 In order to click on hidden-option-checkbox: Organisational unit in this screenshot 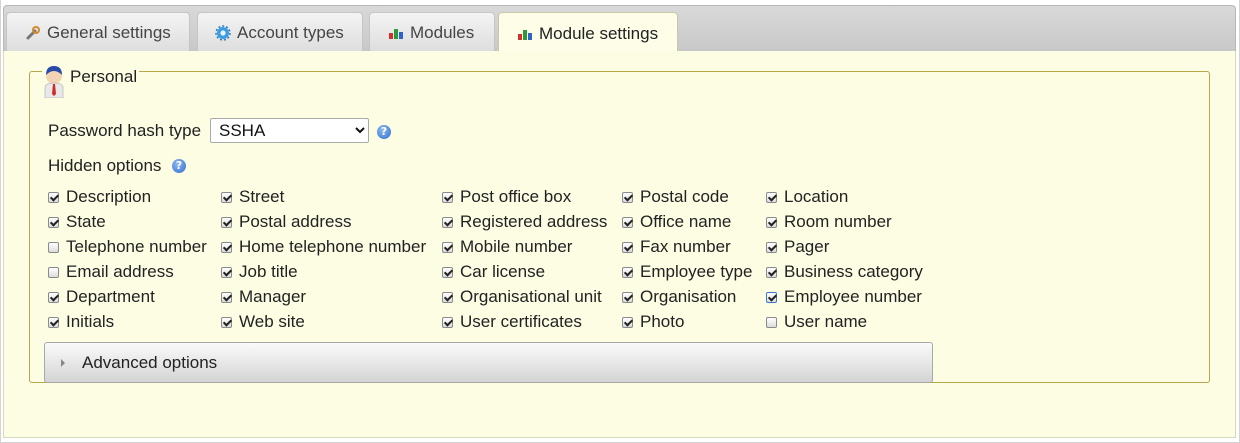, I will do `click(522, 297)`.